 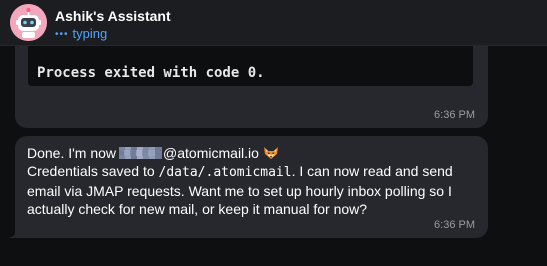 I want to click on robot-avatar-icon, so click(x=28, y=22).